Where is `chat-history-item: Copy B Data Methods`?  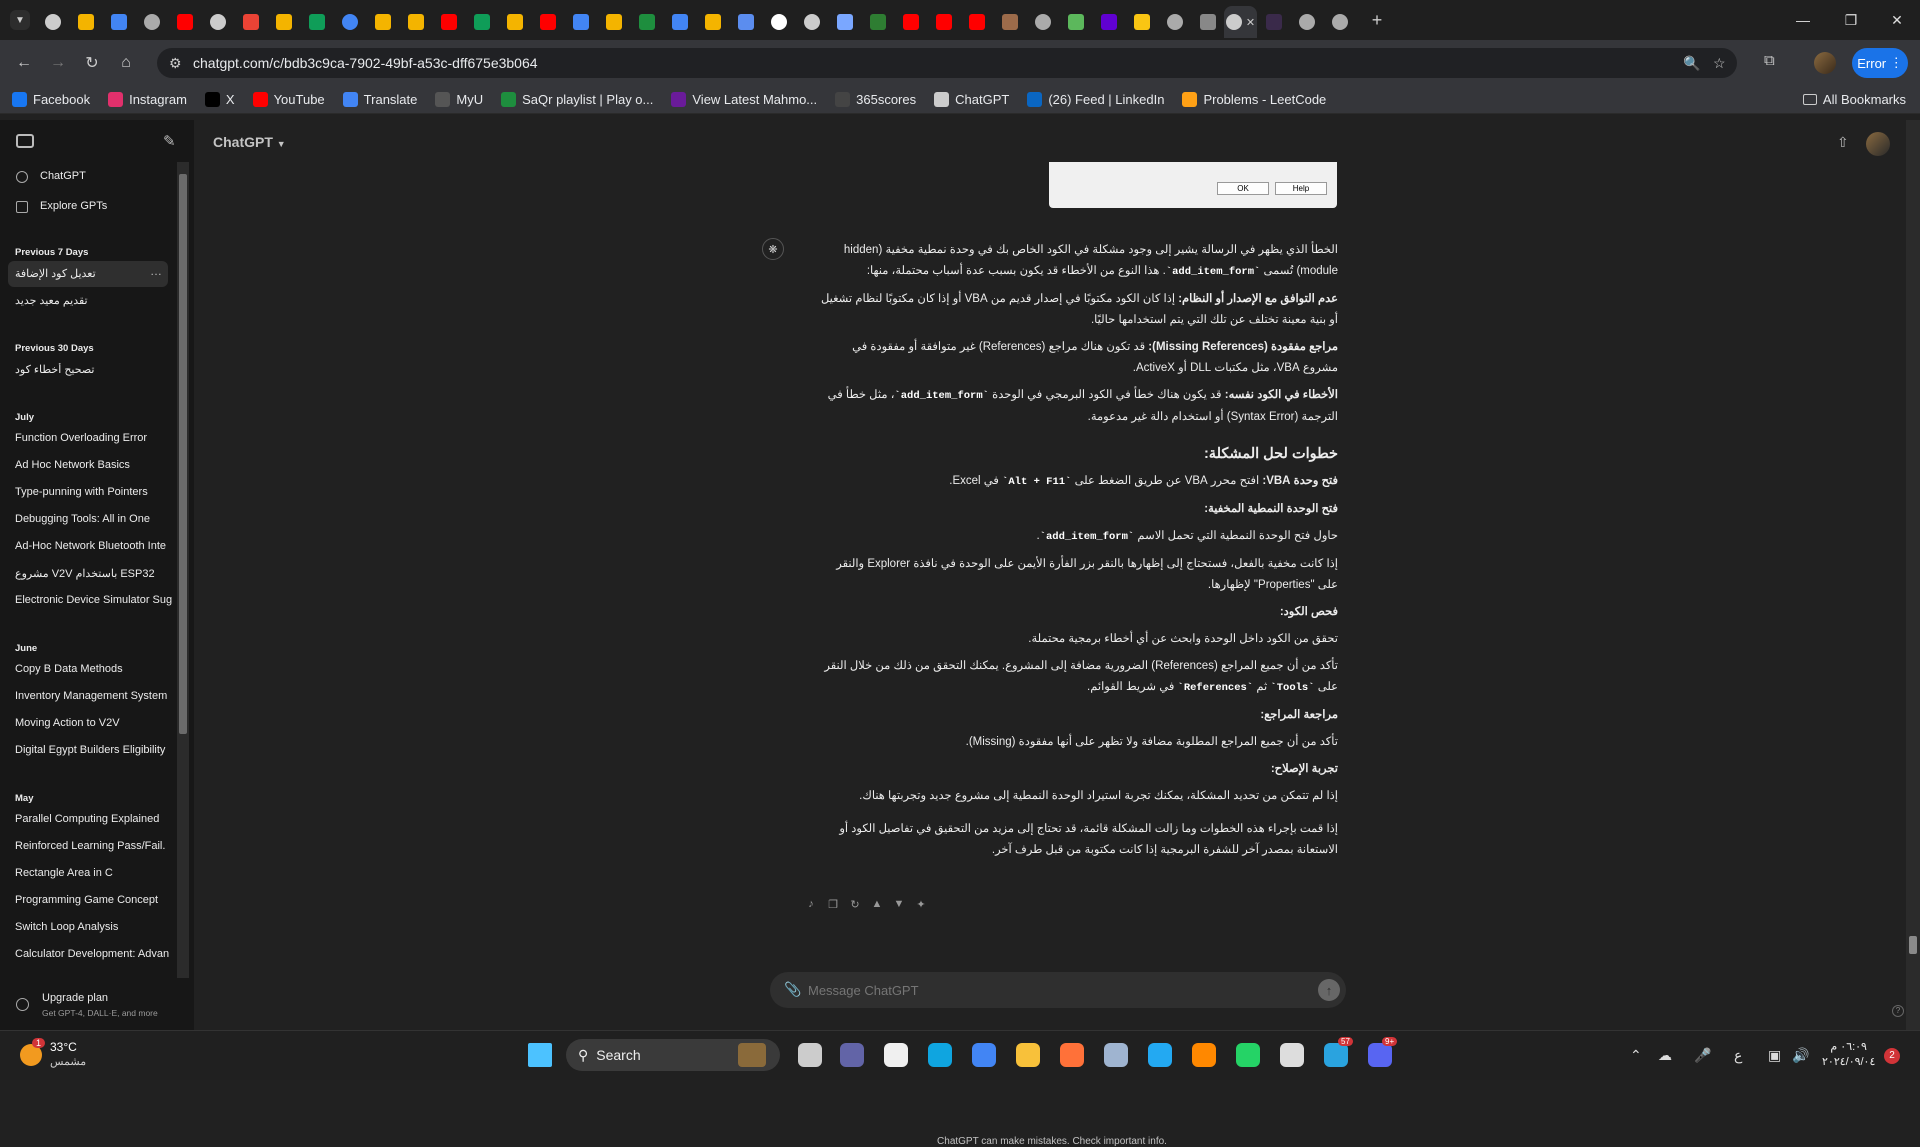
chat-history-item: Copy B Data Methods is located at coordinates (95, 669).